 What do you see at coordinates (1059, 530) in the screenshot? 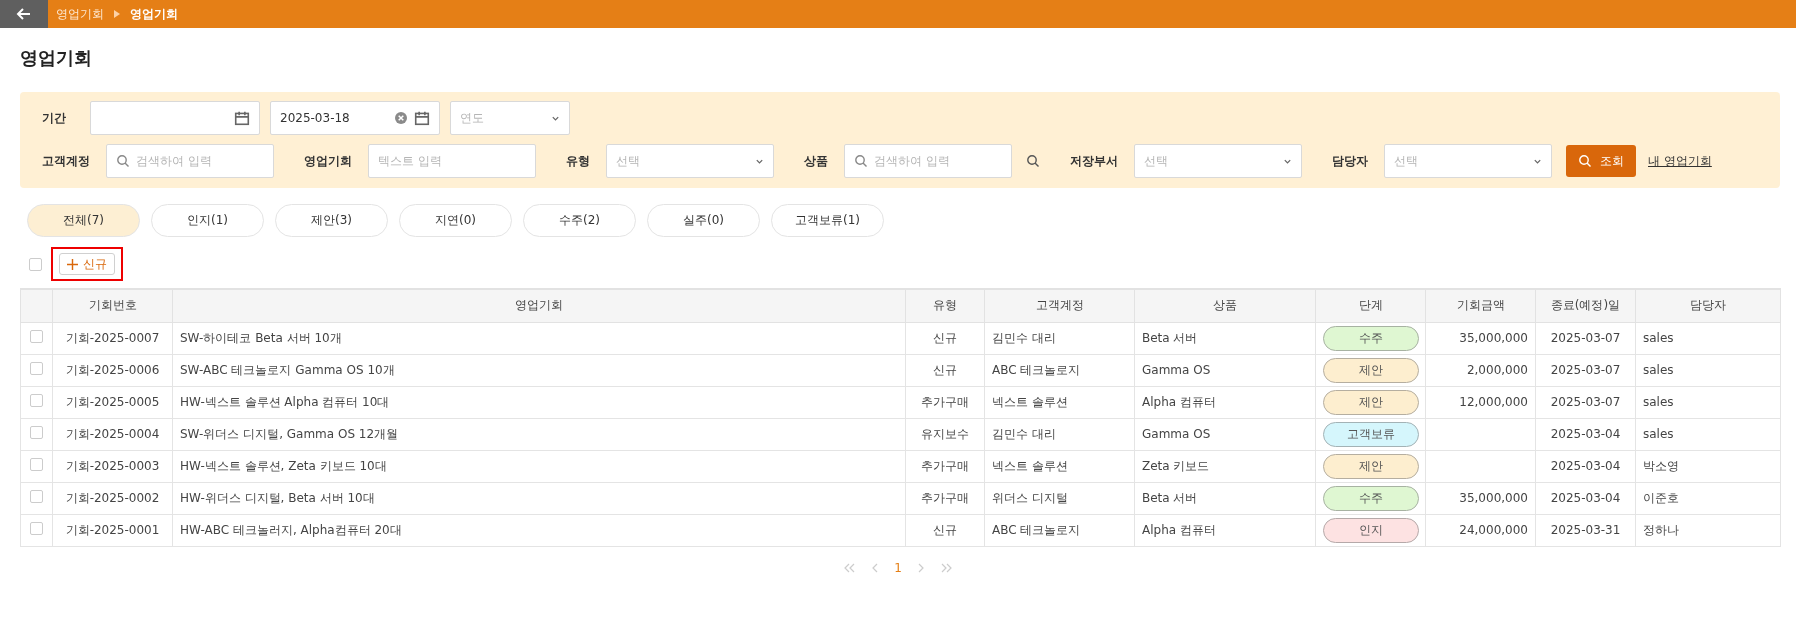
I see `table-cell: ABC 테크놀로지` at bounding box center [1059, 530].